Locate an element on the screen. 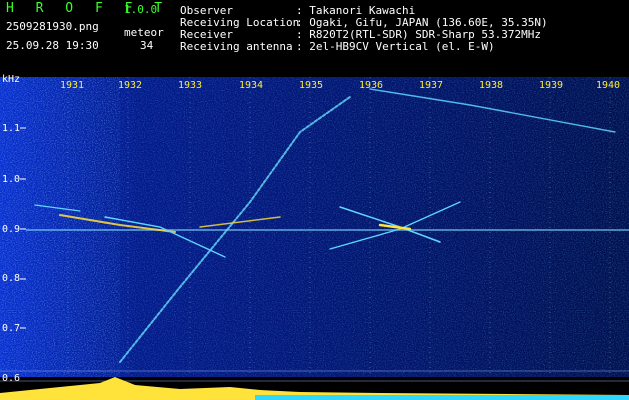  y-tick-label: 1.1 is located at coordinates (11, 128).